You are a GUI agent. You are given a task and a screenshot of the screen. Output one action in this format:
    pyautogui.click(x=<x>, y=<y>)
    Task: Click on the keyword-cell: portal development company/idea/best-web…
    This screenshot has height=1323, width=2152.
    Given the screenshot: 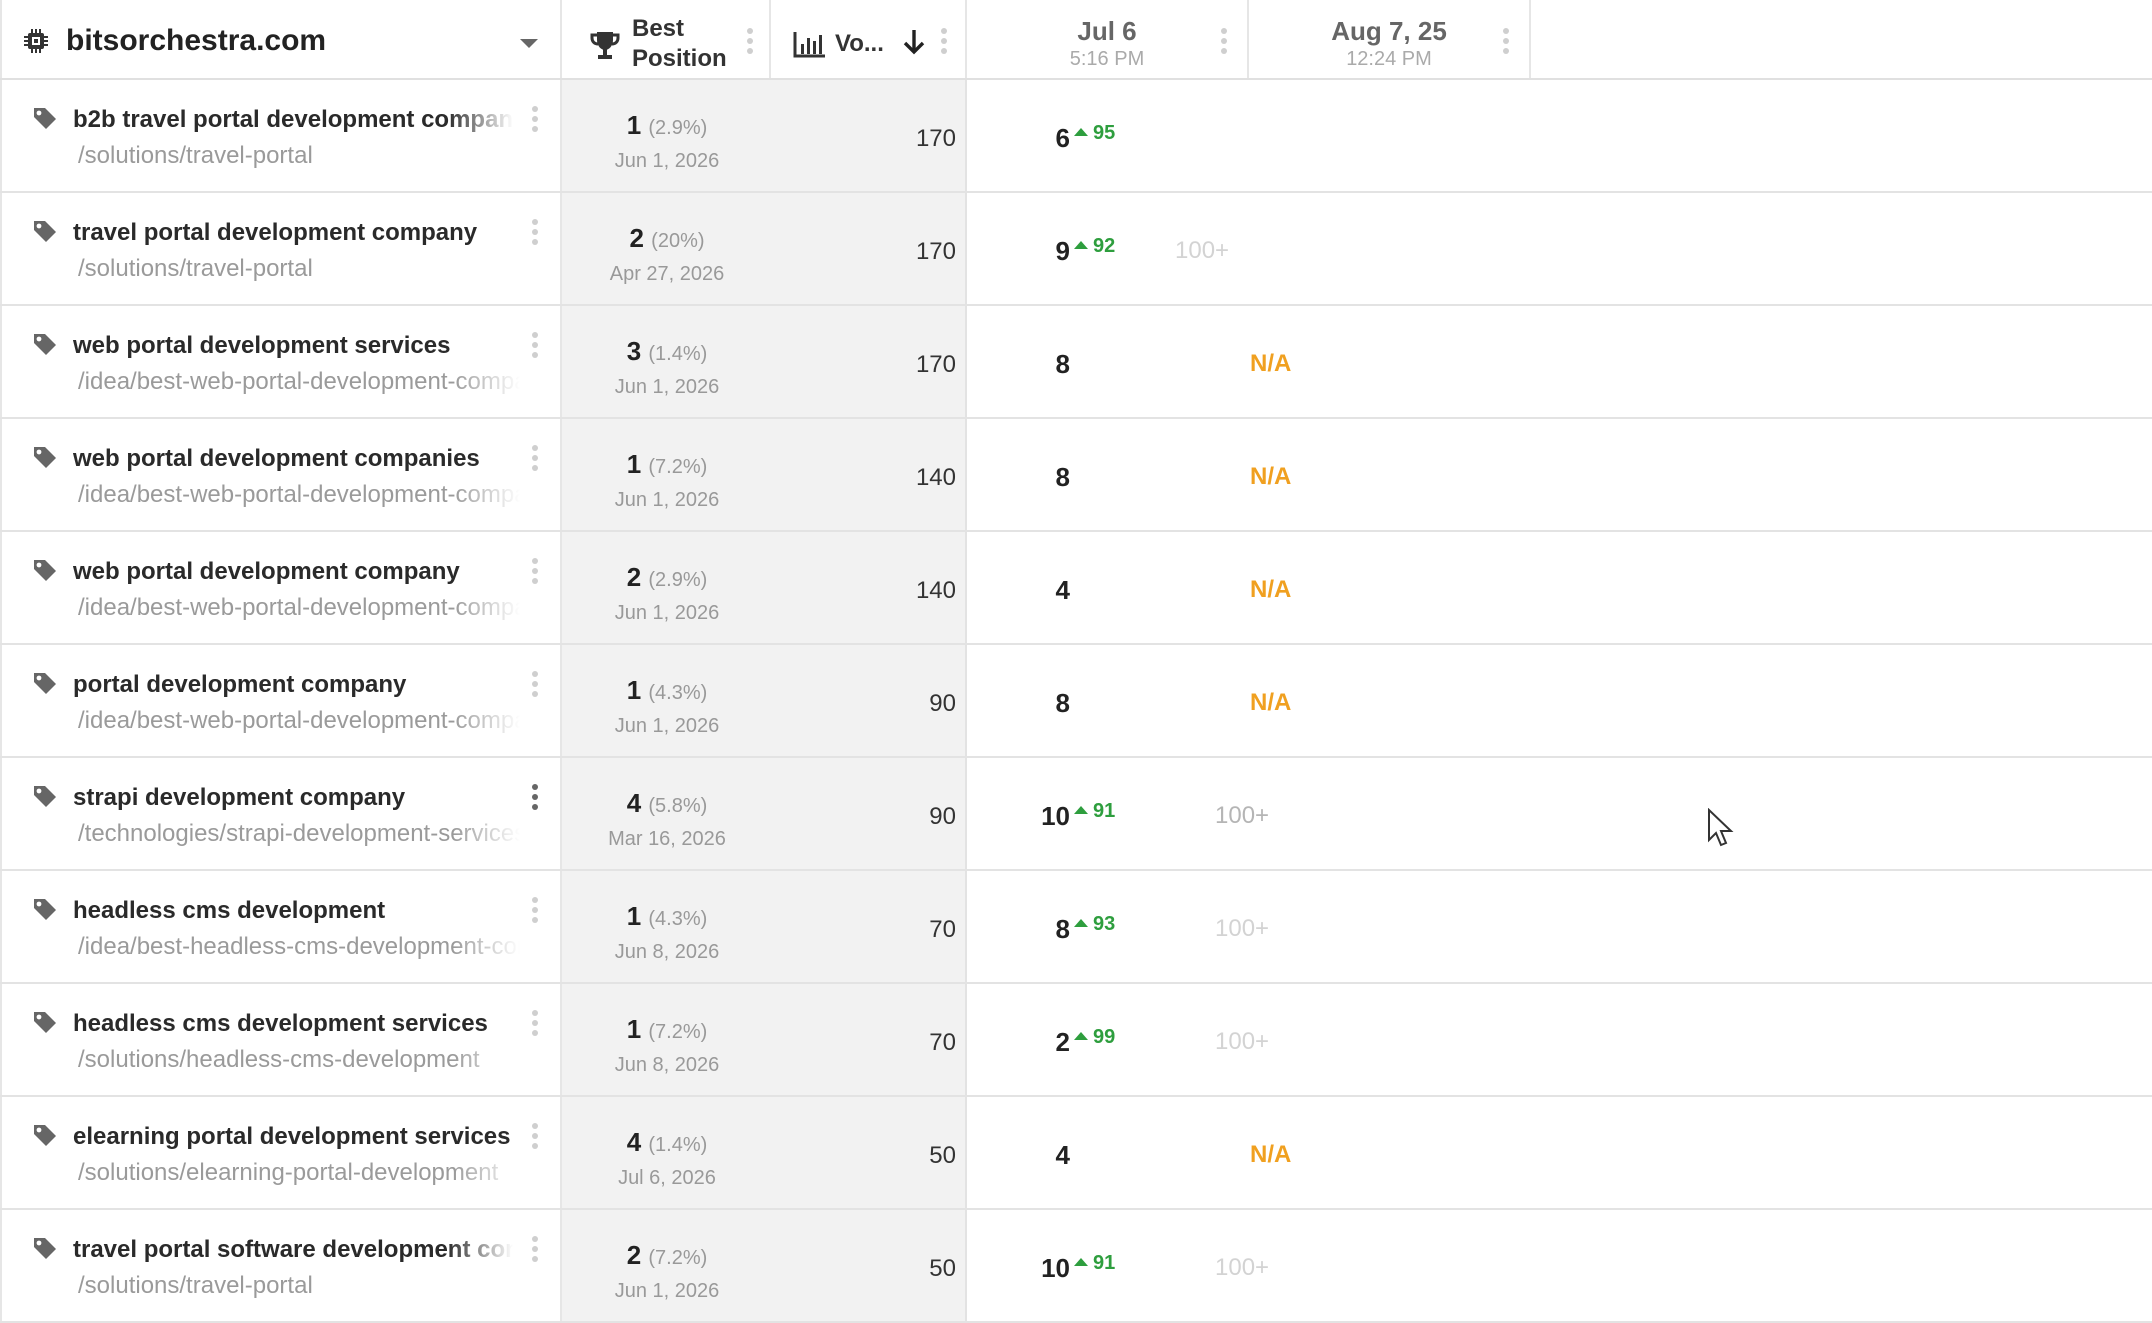 What is the action you would take?
    pyautogui.click(x=281, y=700)
    